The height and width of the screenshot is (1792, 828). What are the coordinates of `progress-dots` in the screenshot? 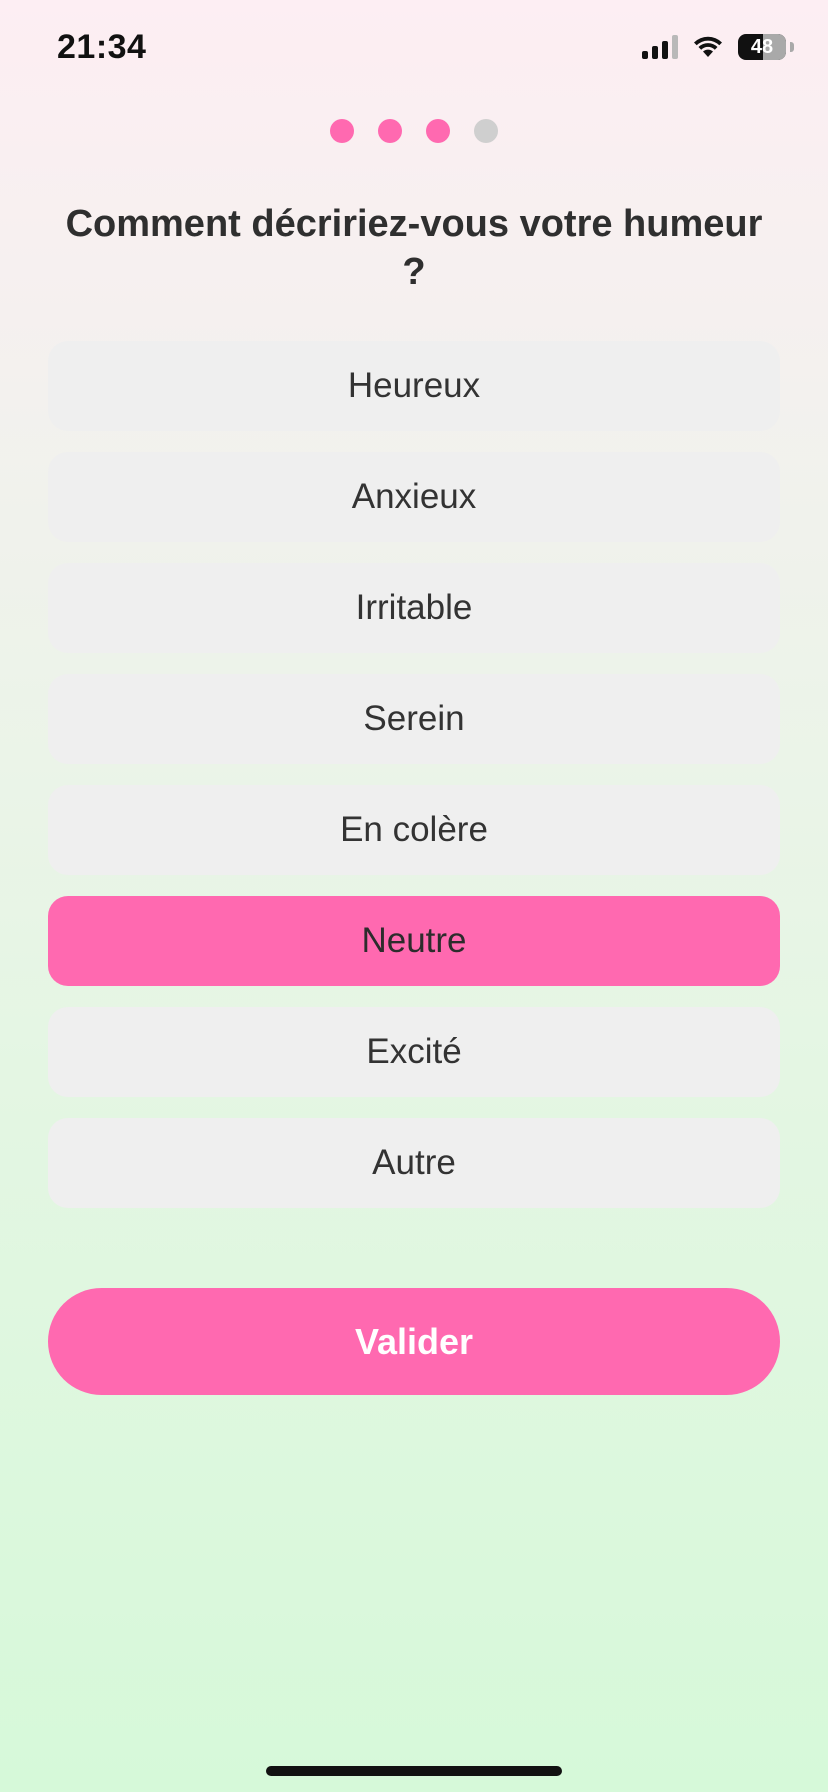 It's located at (414, 131).